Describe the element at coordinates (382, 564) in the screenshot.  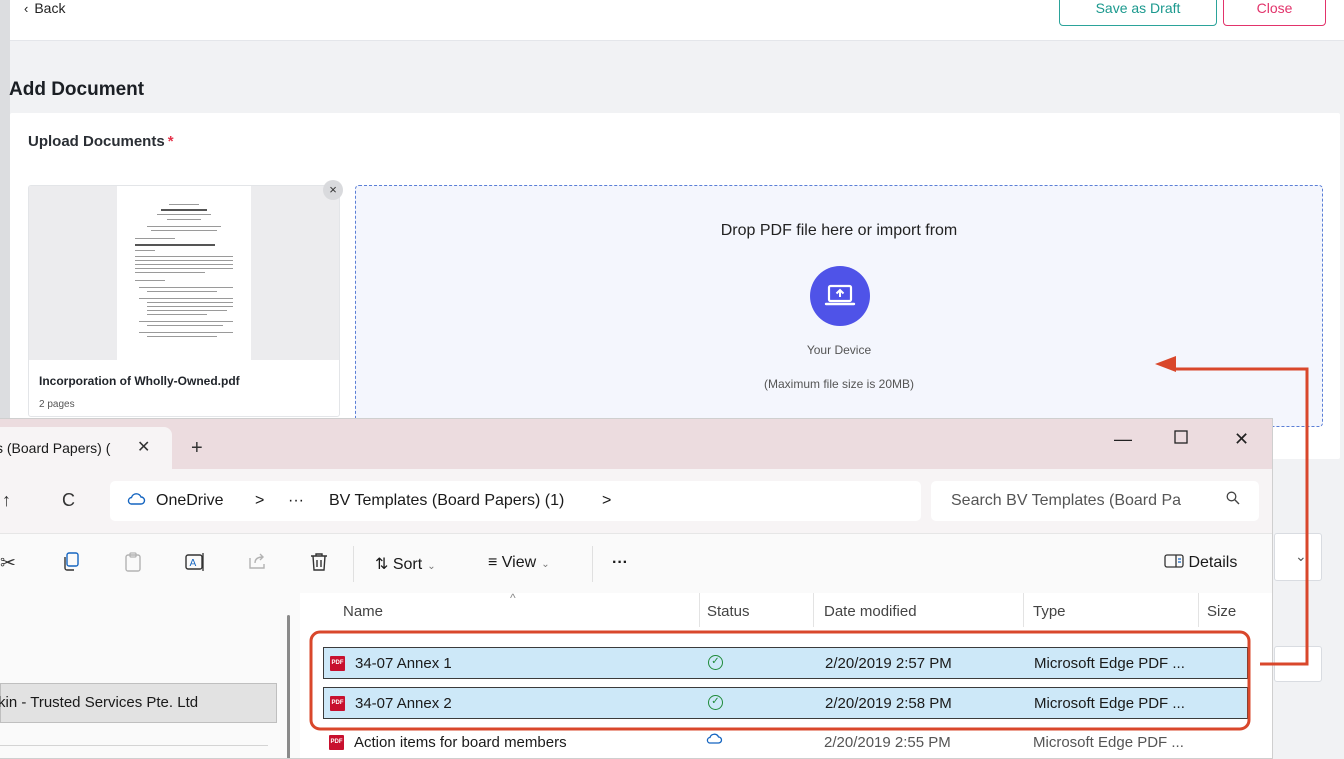
I see `sort-icon: ⇅` at that location.